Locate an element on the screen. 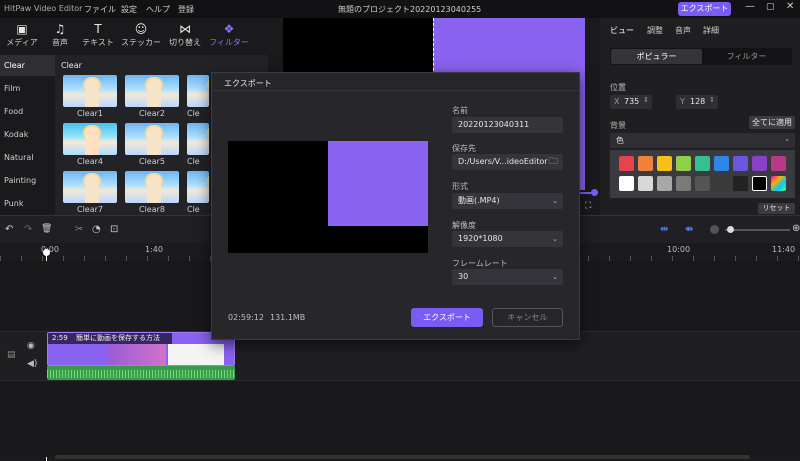 The width and height of the screenshot is (800, 461). tool-sticker: ☺ ステッカー is located at coordinates (141, 35).